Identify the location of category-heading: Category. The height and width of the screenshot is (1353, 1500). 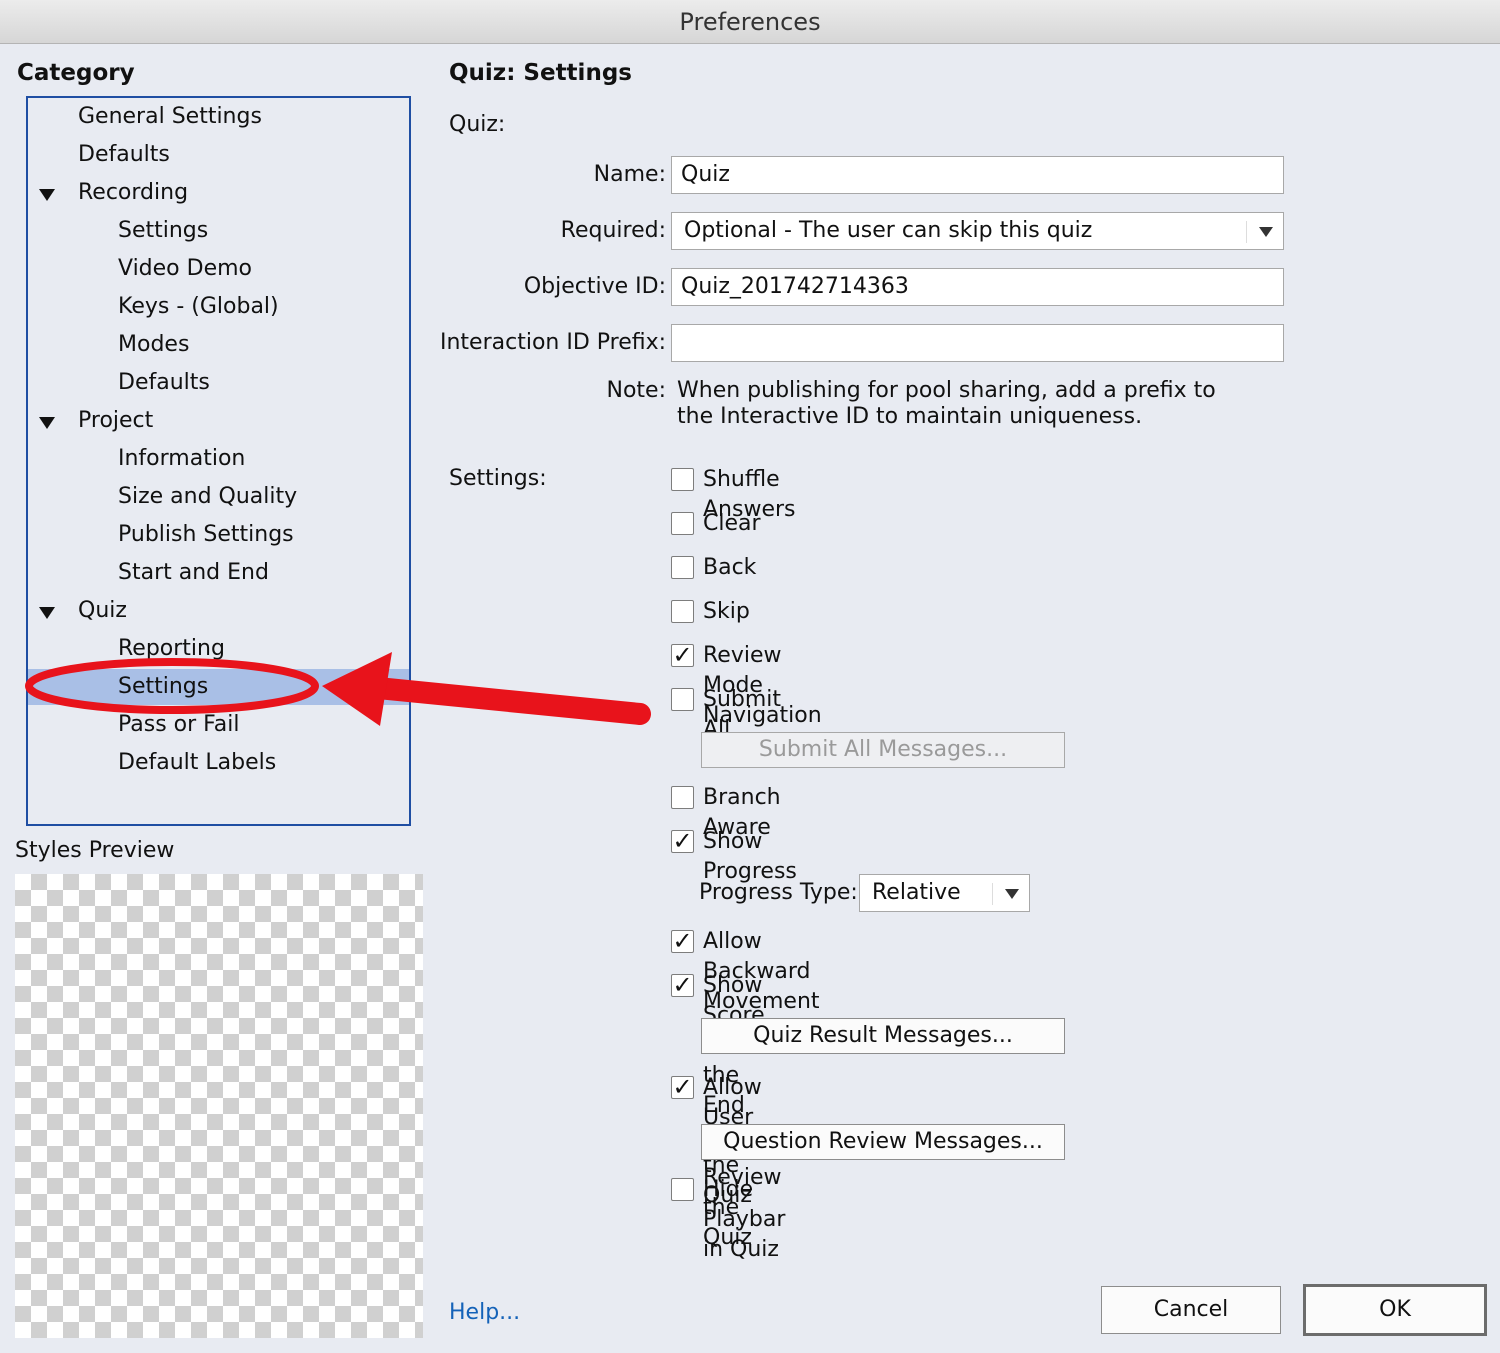
(76, 73).